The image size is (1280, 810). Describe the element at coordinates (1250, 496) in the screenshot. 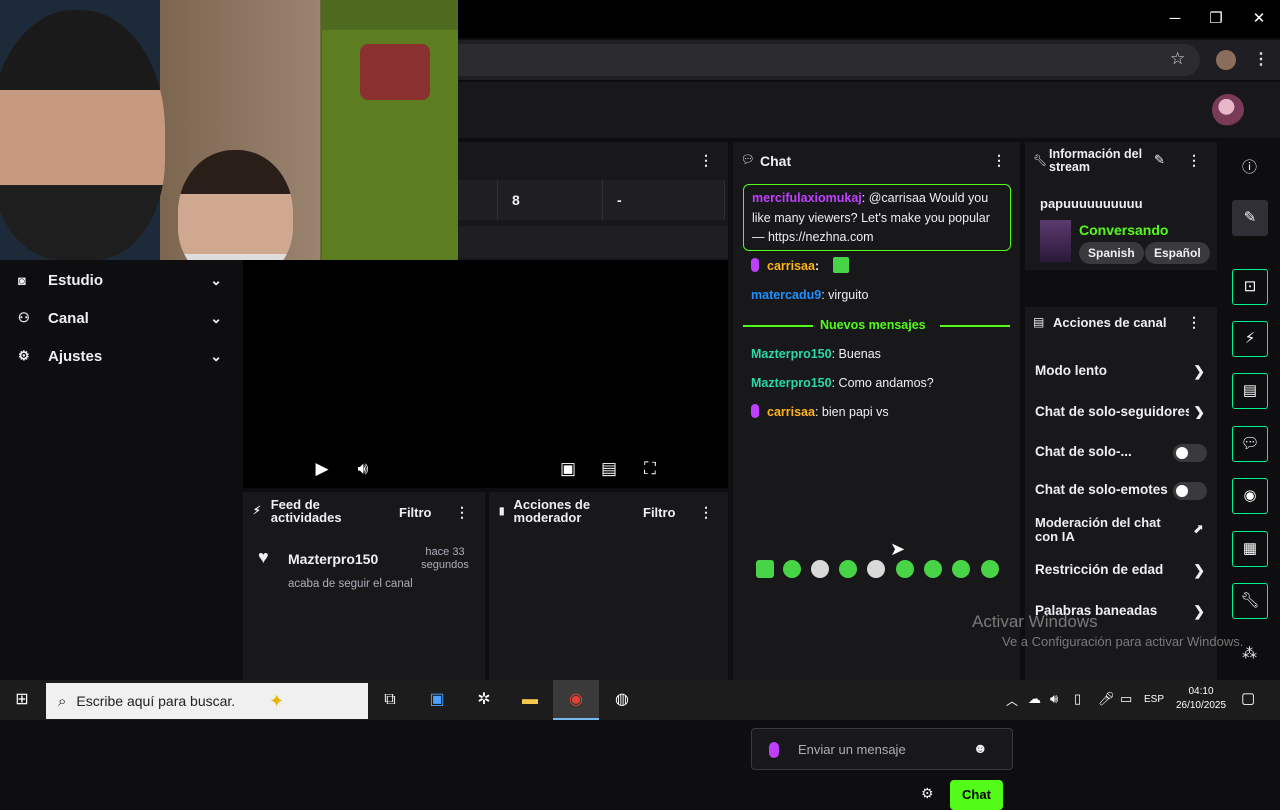

I see `broadcast-icon: ◉` at that location.